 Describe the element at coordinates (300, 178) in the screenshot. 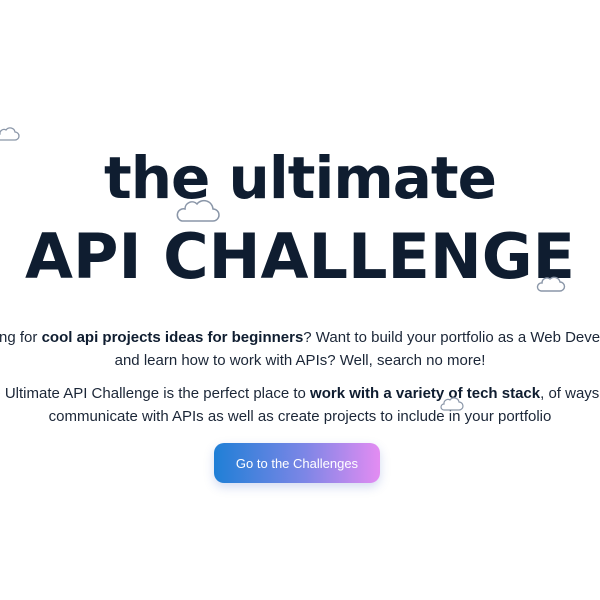

I see `hero-title-line-1: the ultimate` at that location.